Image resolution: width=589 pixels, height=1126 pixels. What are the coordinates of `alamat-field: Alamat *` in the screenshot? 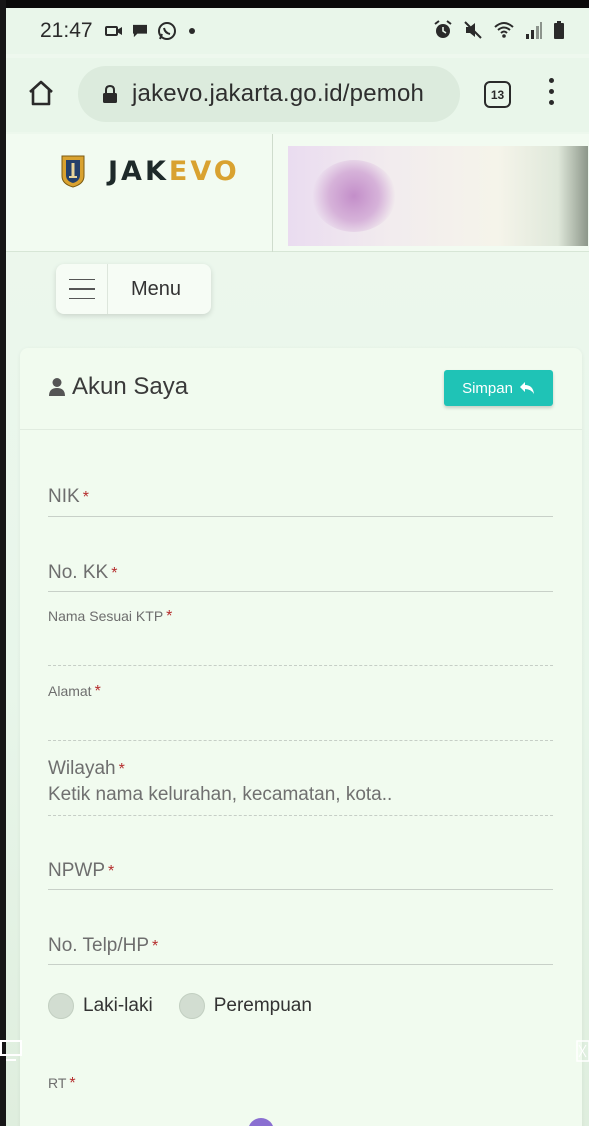 It's located at (300, 692).